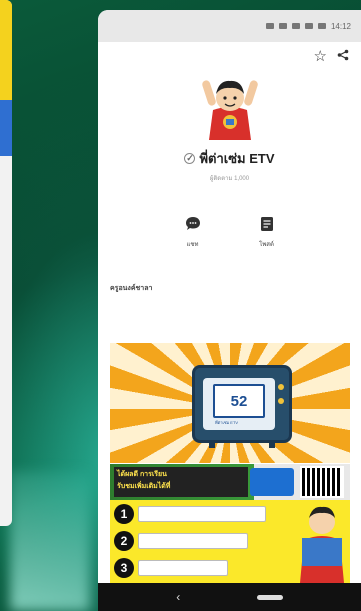 This screenshot has height=611, width=361. I want to click on chat-bubble-svg, so click(192, 223).